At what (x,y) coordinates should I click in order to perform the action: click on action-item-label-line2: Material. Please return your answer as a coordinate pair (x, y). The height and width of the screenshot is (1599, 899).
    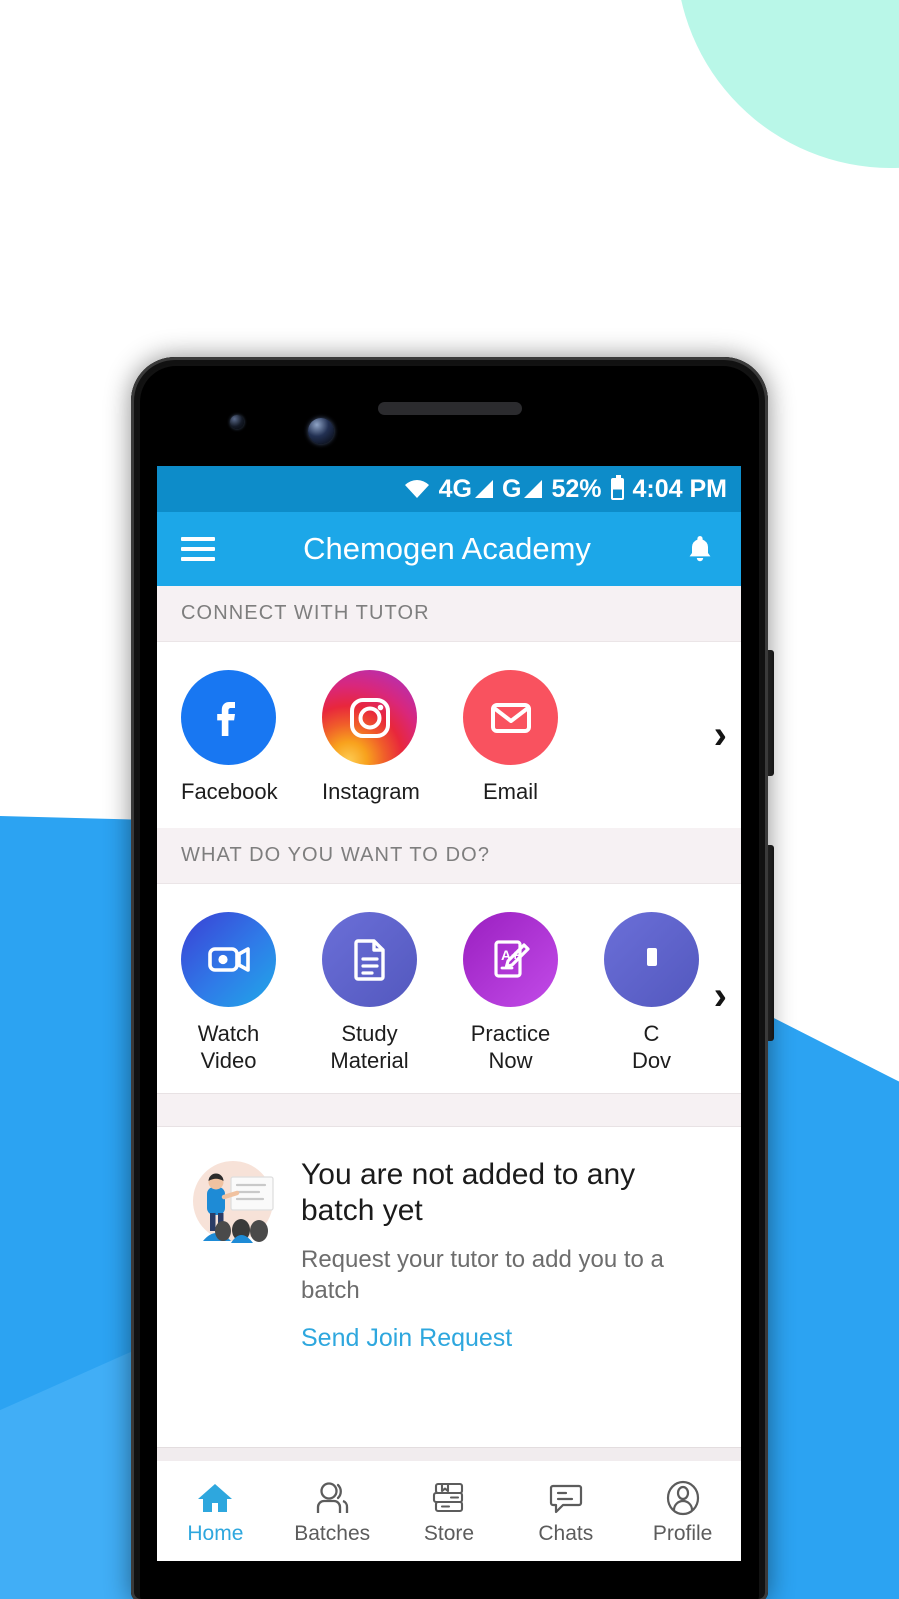
    Looking at the image, I should click on (369, 1060).